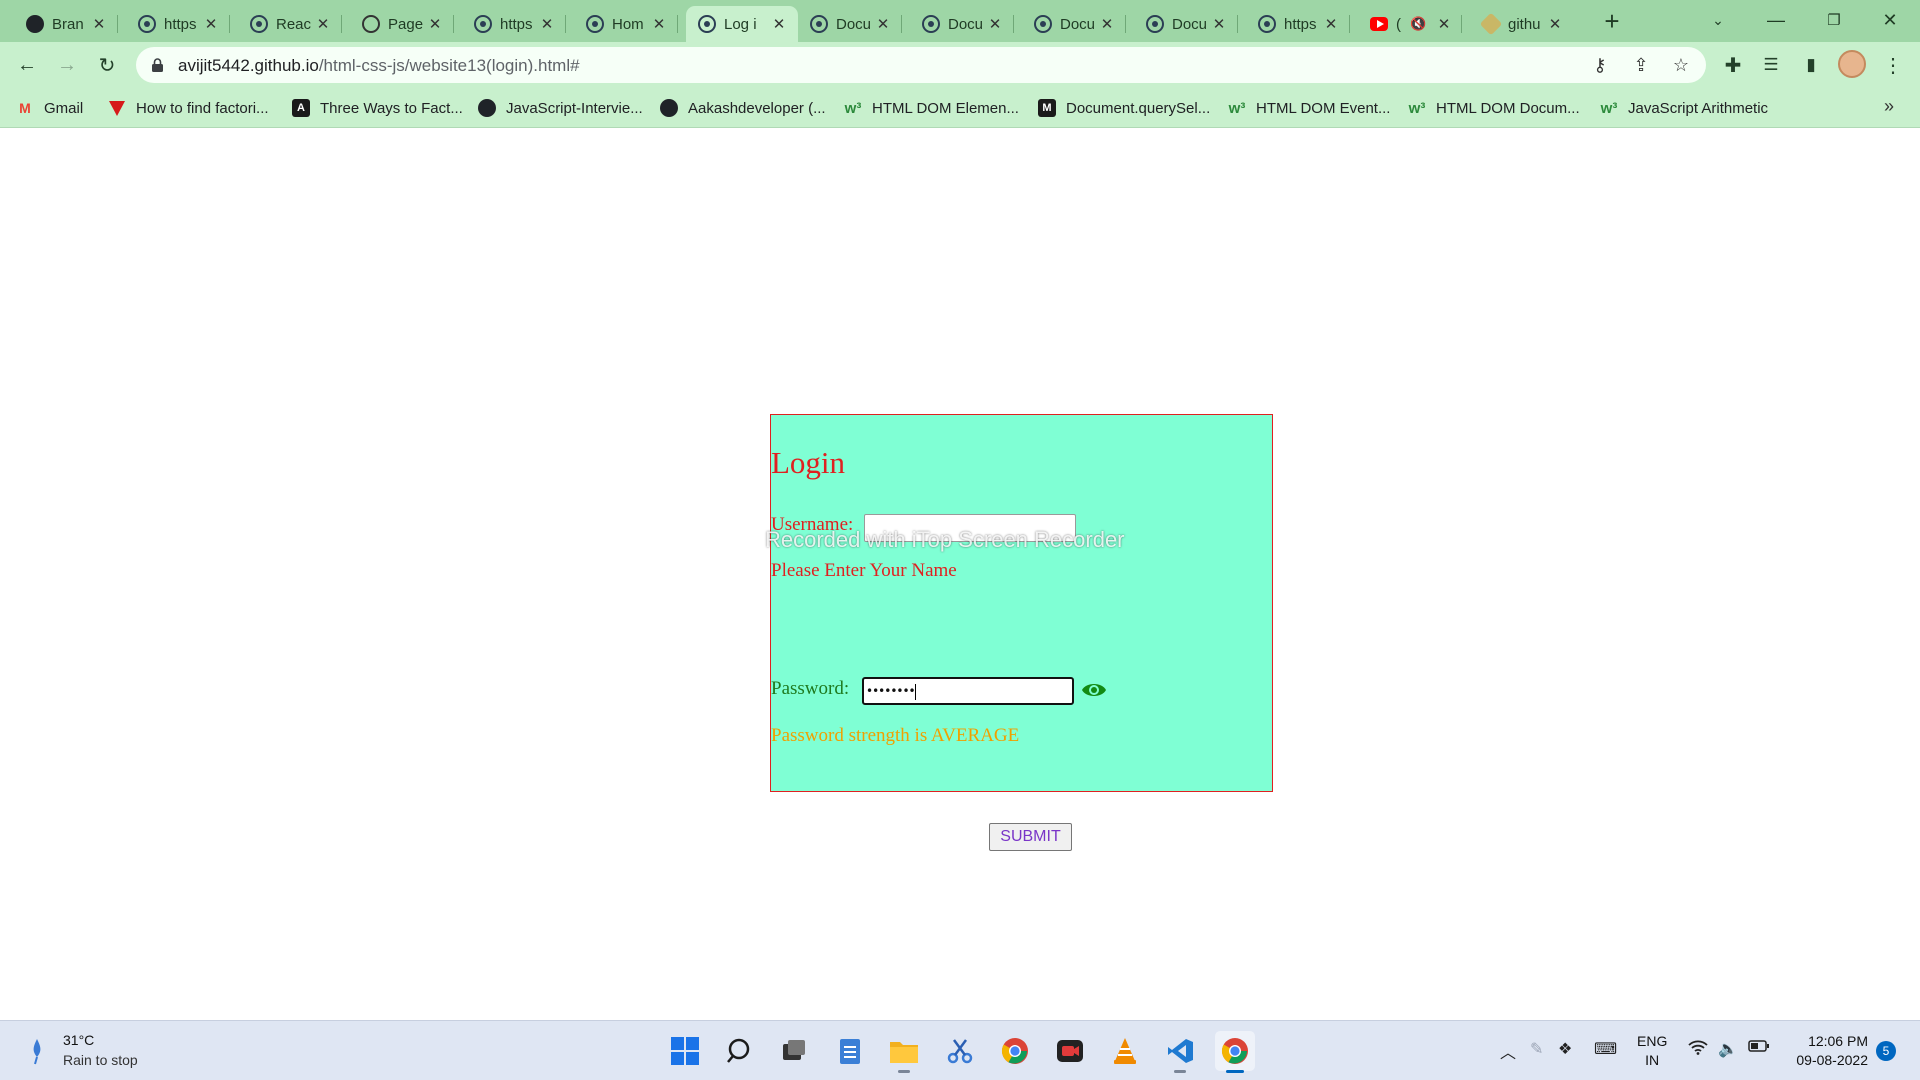 This screenshot has width=1920, height=1080. Describe the element at coordinates (962, 24) in the screenshot. I see `tab-8: Docu ✕` at that location.